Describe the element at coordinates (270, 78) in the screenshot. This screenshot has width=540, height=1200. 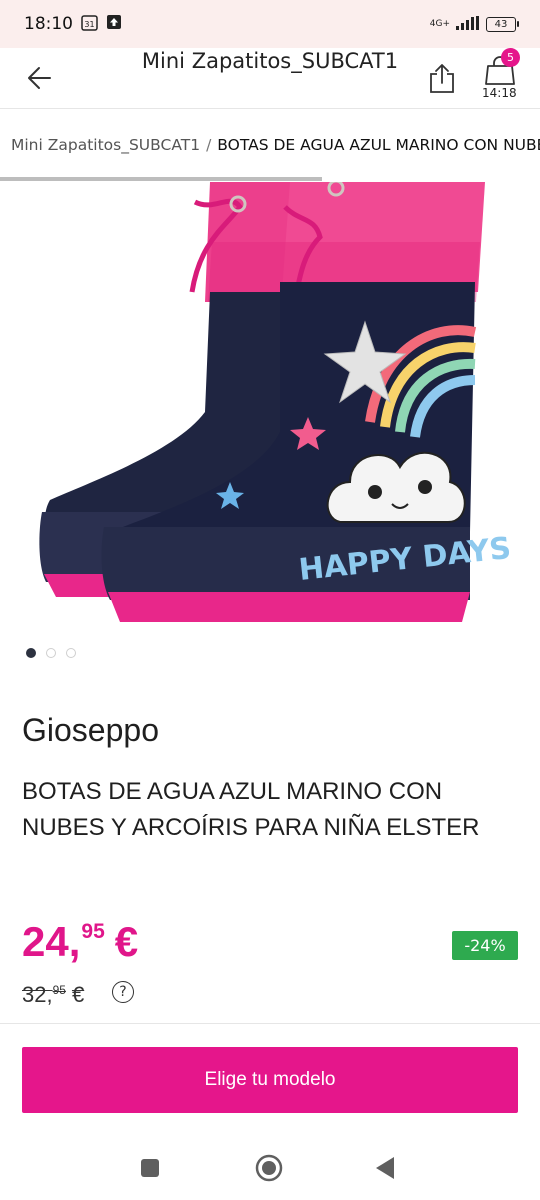
I see `app-header: Mini Zapatitos_SUBCAT1` at that location.